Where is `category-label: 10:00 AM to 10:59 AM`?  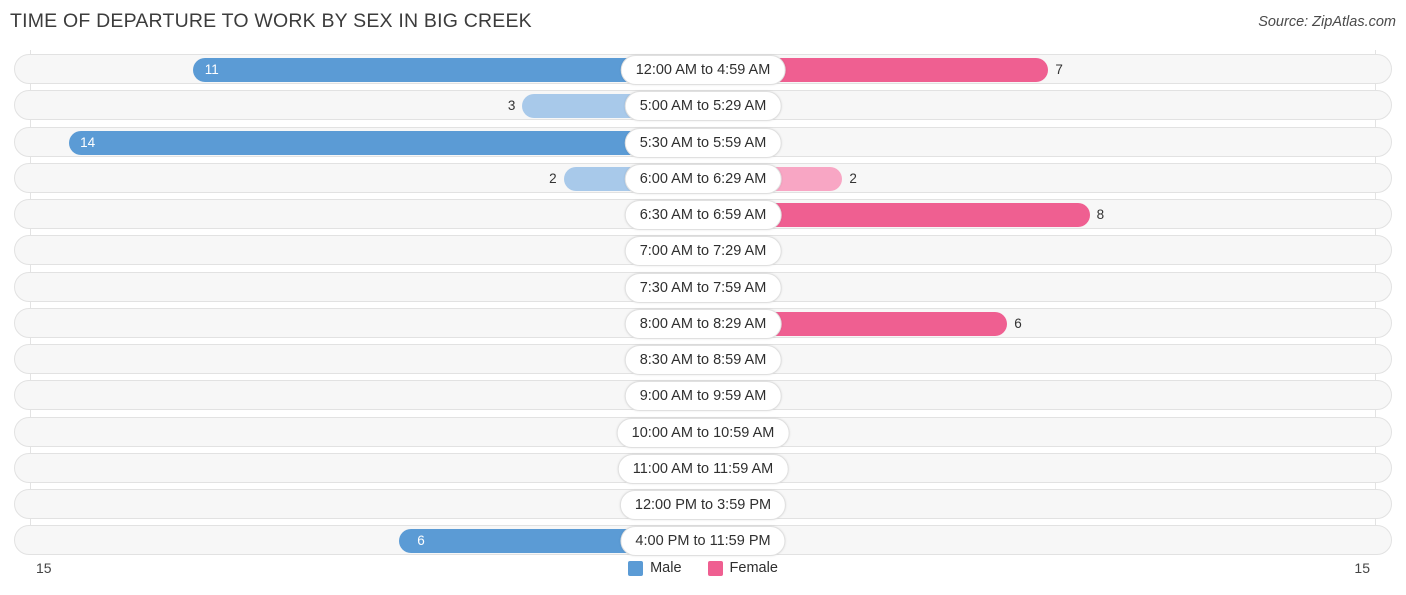 category-label: 10:00 AM to 10:59 AM is located at coordinates (703, 432).